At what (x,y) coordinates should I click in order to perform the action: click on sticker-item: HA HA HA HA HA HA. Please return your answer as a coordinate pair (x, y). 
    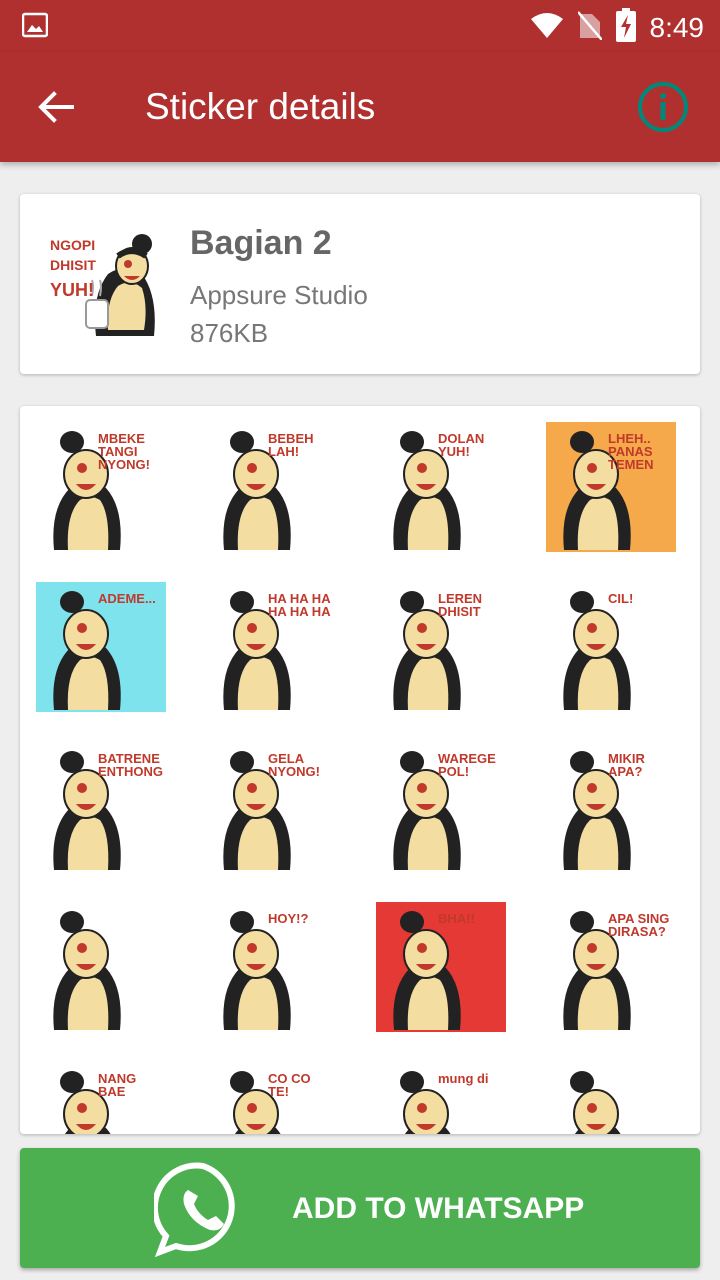
    Looking at the image, I should click on (271, 647).